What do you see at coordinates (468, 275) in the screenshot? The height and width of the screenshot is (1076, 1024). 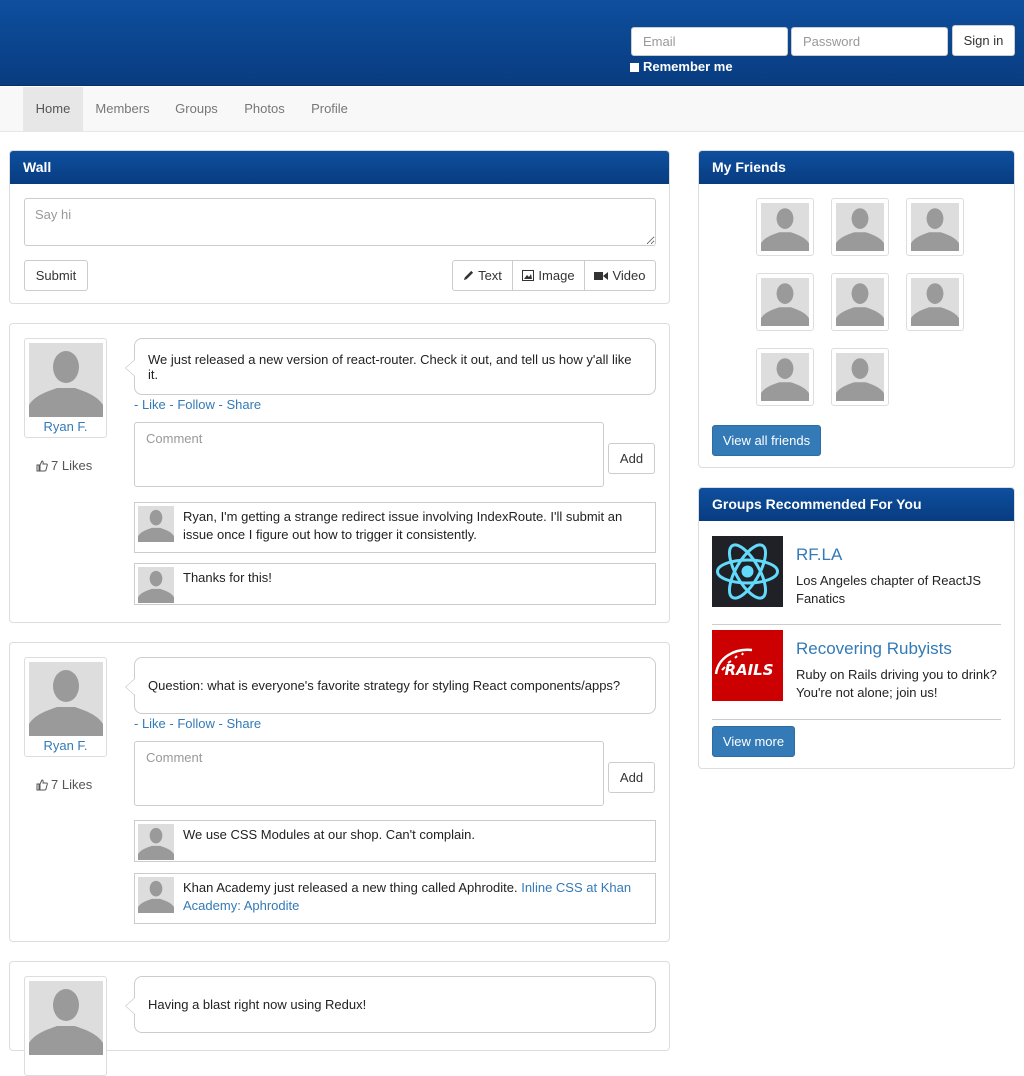 I see `pencil-icon` at bounding box center [468, 275].